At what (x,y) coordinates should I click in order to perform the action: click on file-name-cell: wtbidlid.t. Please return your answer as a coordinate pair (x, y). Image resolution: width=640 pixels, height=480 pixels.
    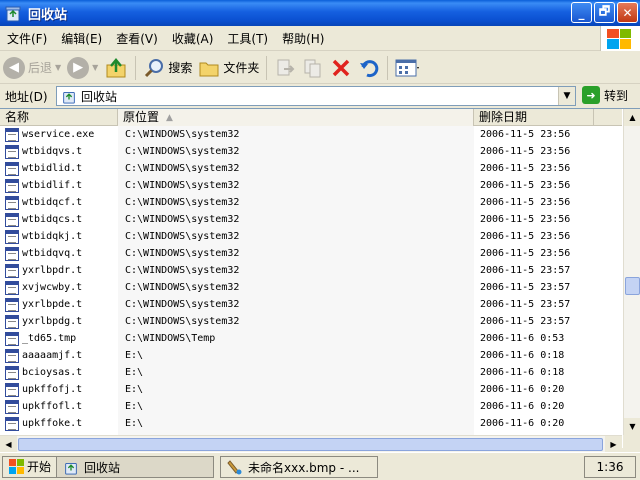
    Looking at the image, I should click on (59, 168).